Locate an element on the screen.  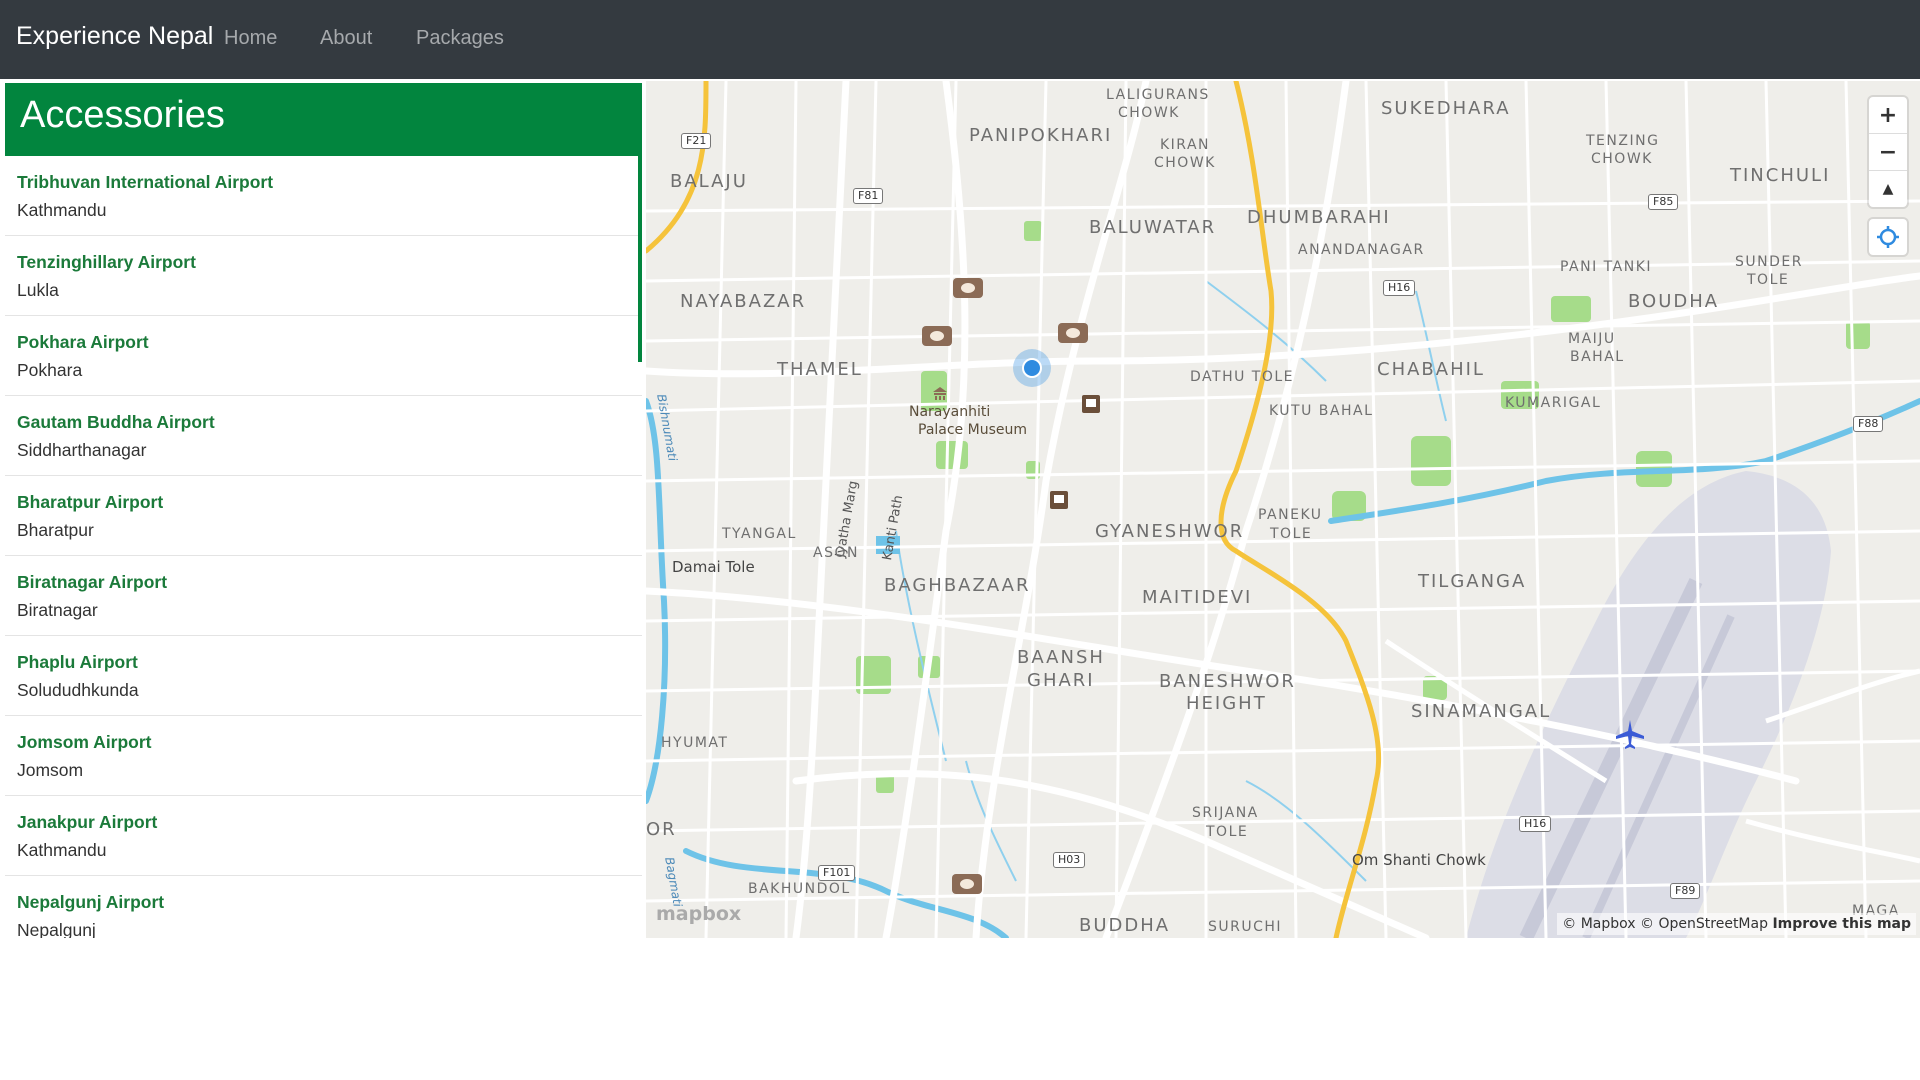
list-item: Pokhara Airport Pokhara is located at coordinates (323, 356).